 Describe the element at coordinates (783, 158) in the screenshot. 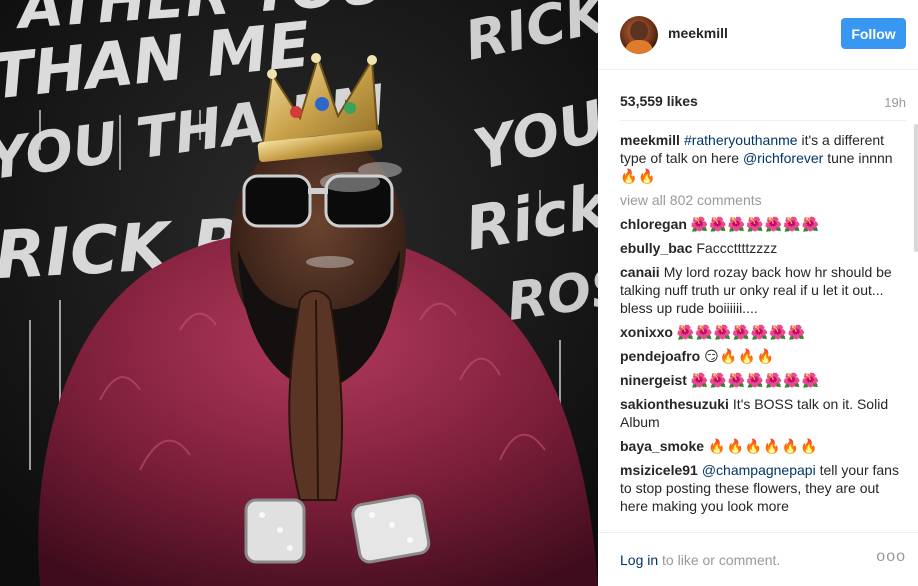

I see `caption-mention: @richforever` at that location.